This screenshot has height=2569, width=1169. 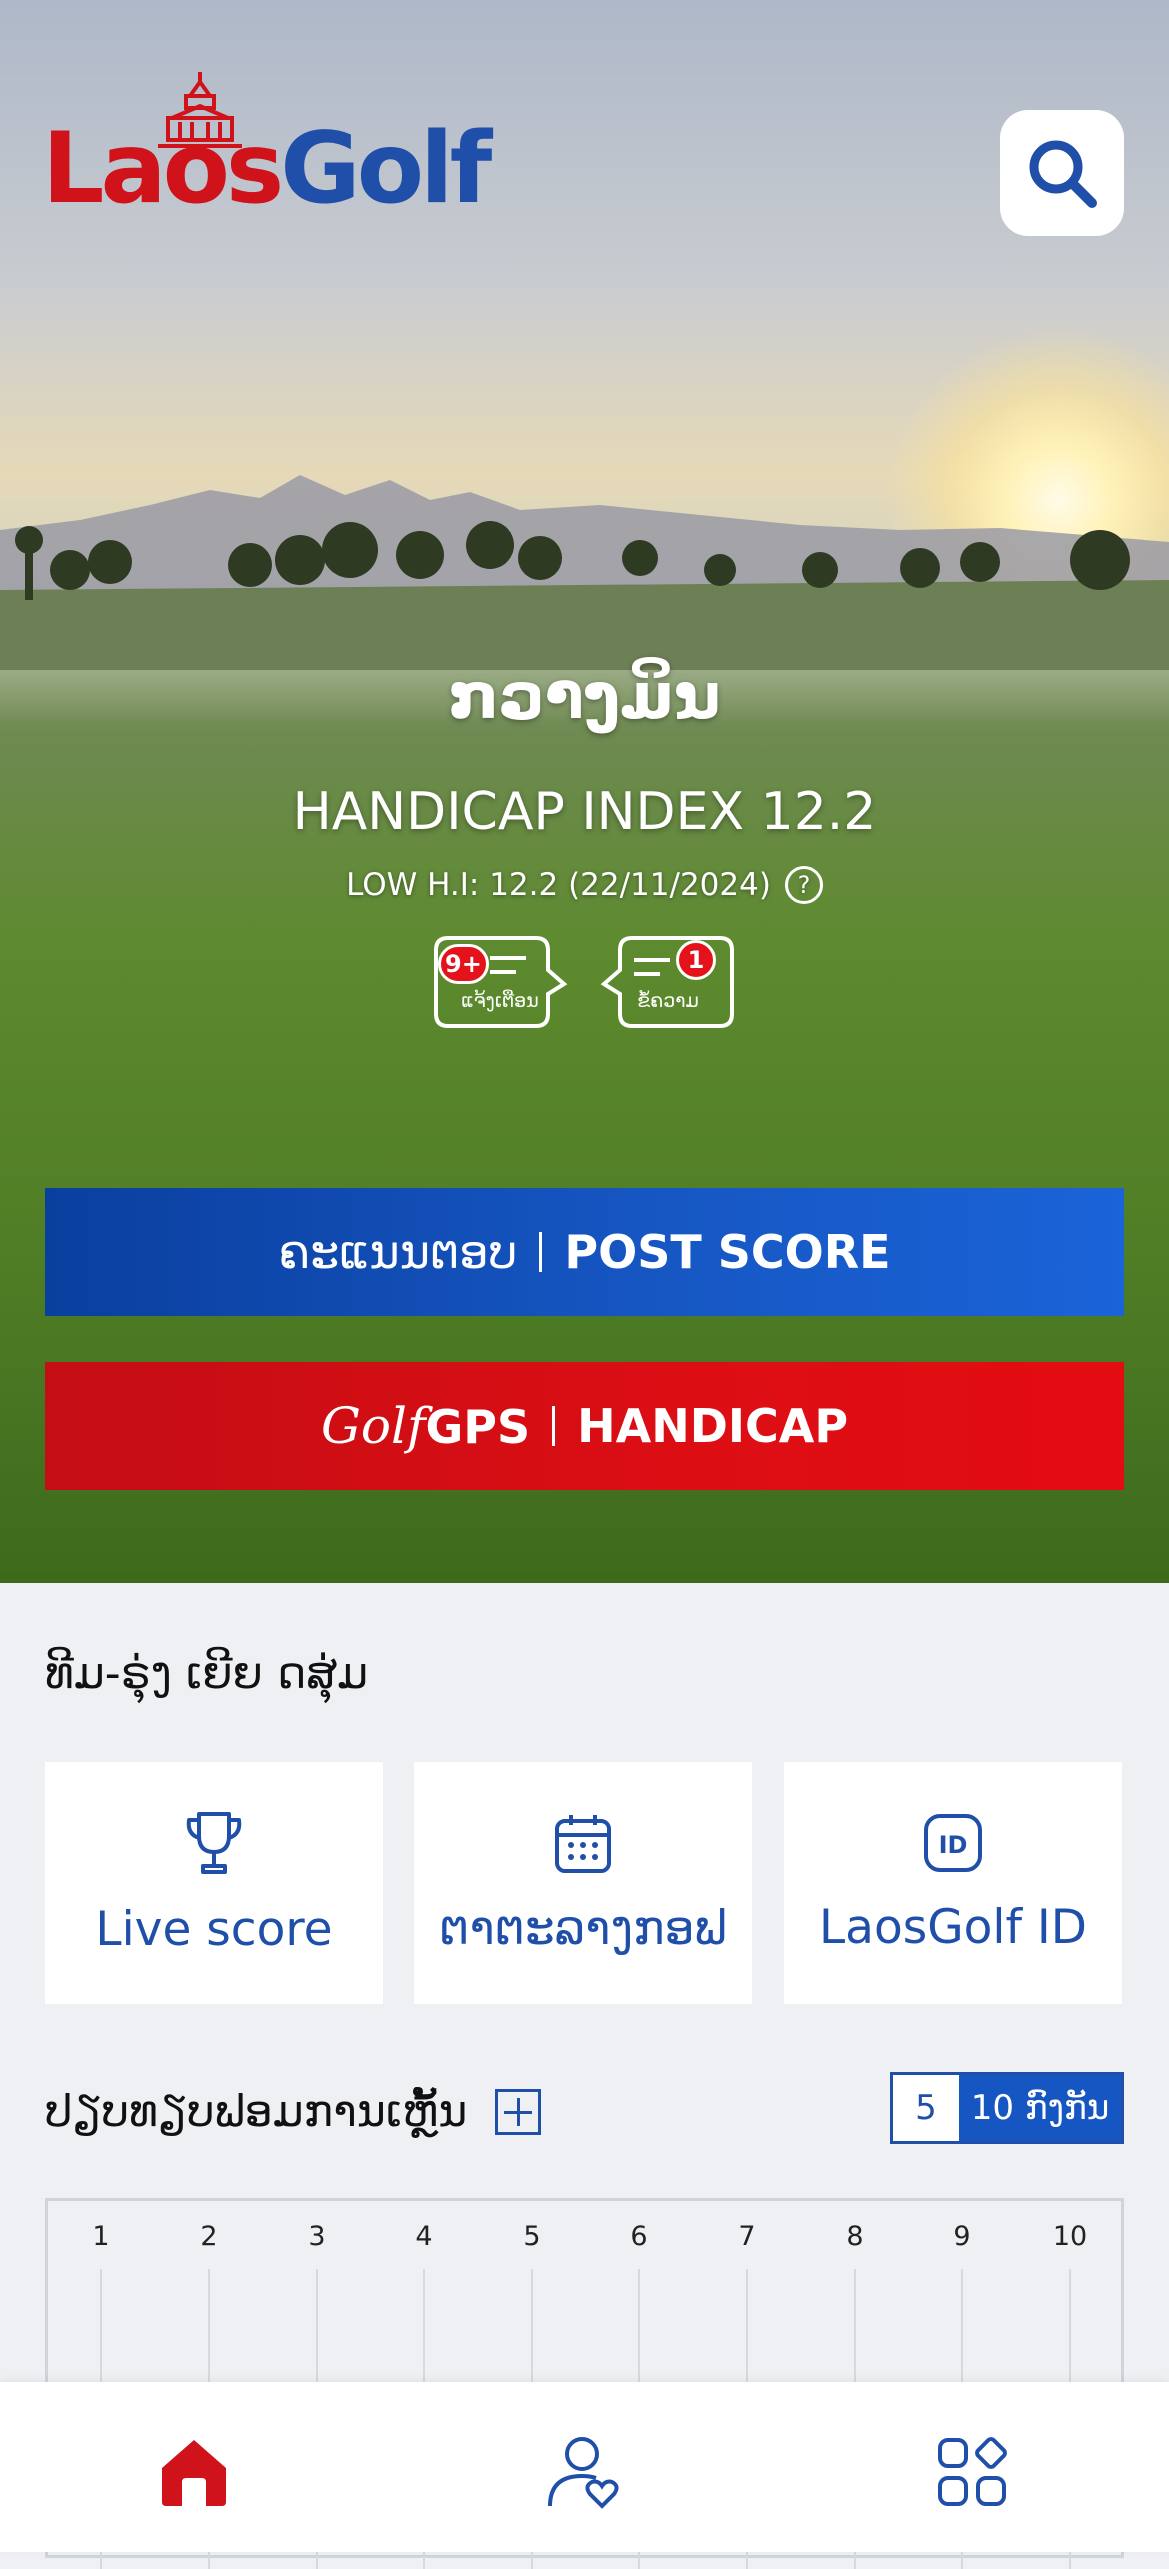 I want to click on column-label: 3, so click(x=317, y=2236).